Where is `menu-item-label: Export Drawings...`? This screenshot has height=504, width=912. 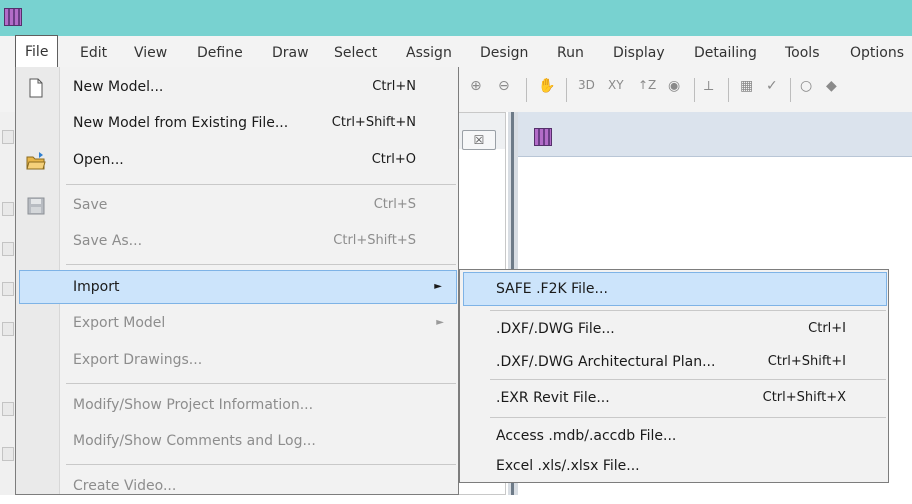 menu-item-label: Export Drawings... is located at coordinates (138, 360).